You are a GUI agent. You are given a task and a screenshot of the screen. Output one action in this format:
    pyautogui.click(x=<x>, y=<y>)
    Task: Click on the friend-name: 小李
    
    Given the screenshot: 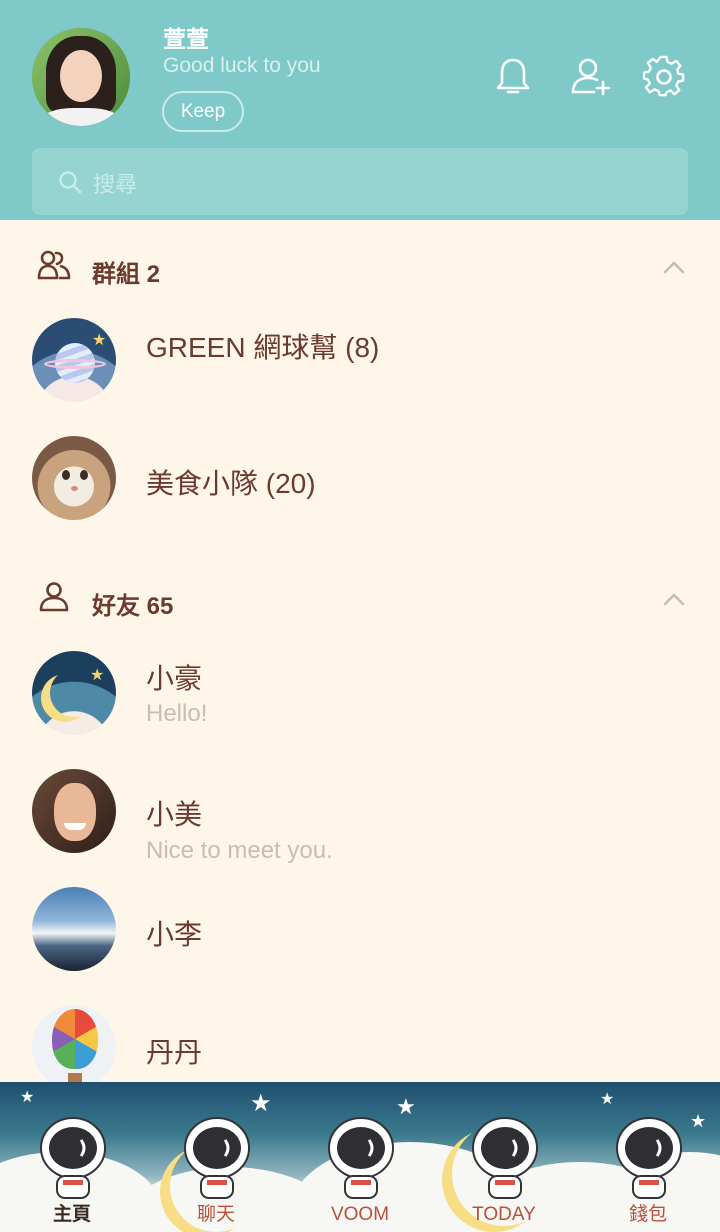 What is the action you would take?
    pyautogui.click(x=174, y=934)
    